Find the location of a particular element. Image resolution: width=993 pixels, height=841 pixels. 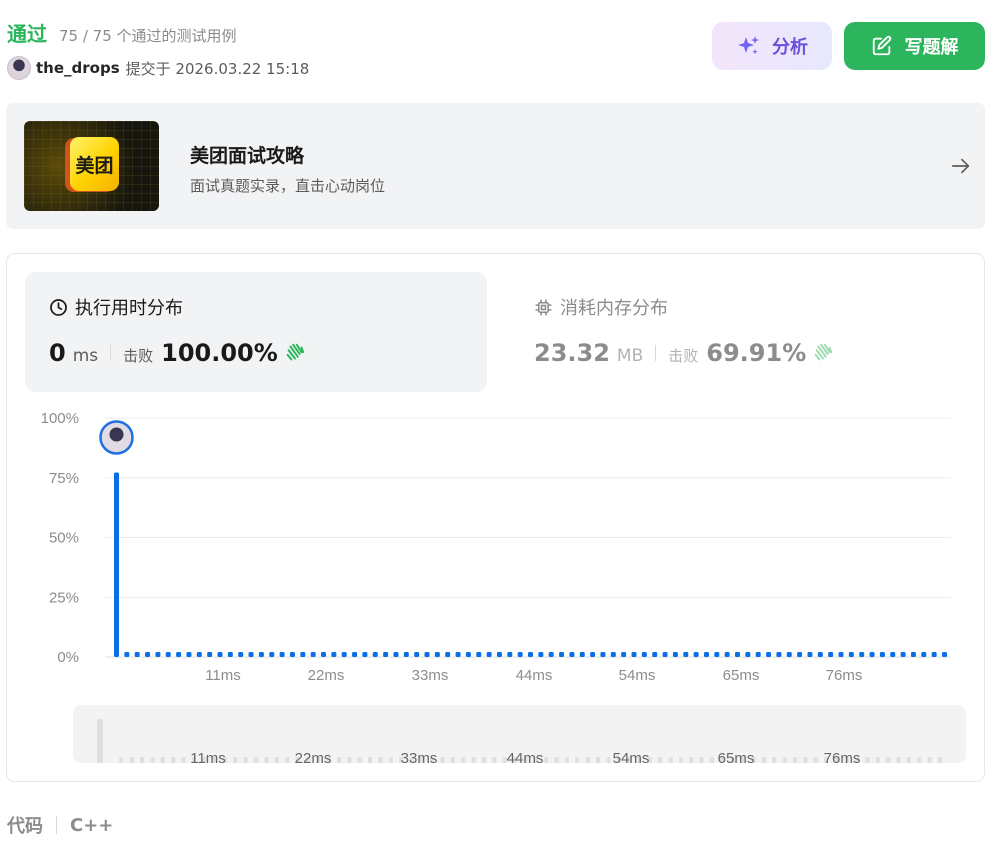

navigator-tick-label: 11ms is located at coordinates (208, 758).